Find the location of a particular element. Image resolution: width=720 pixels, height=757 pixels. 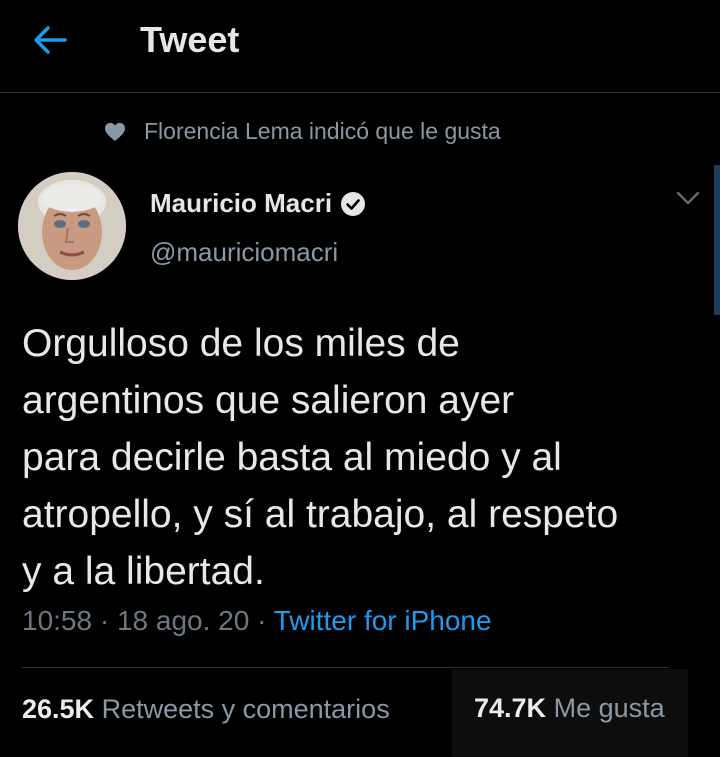

arrow-left-icon is located at coordinates (50, 40).